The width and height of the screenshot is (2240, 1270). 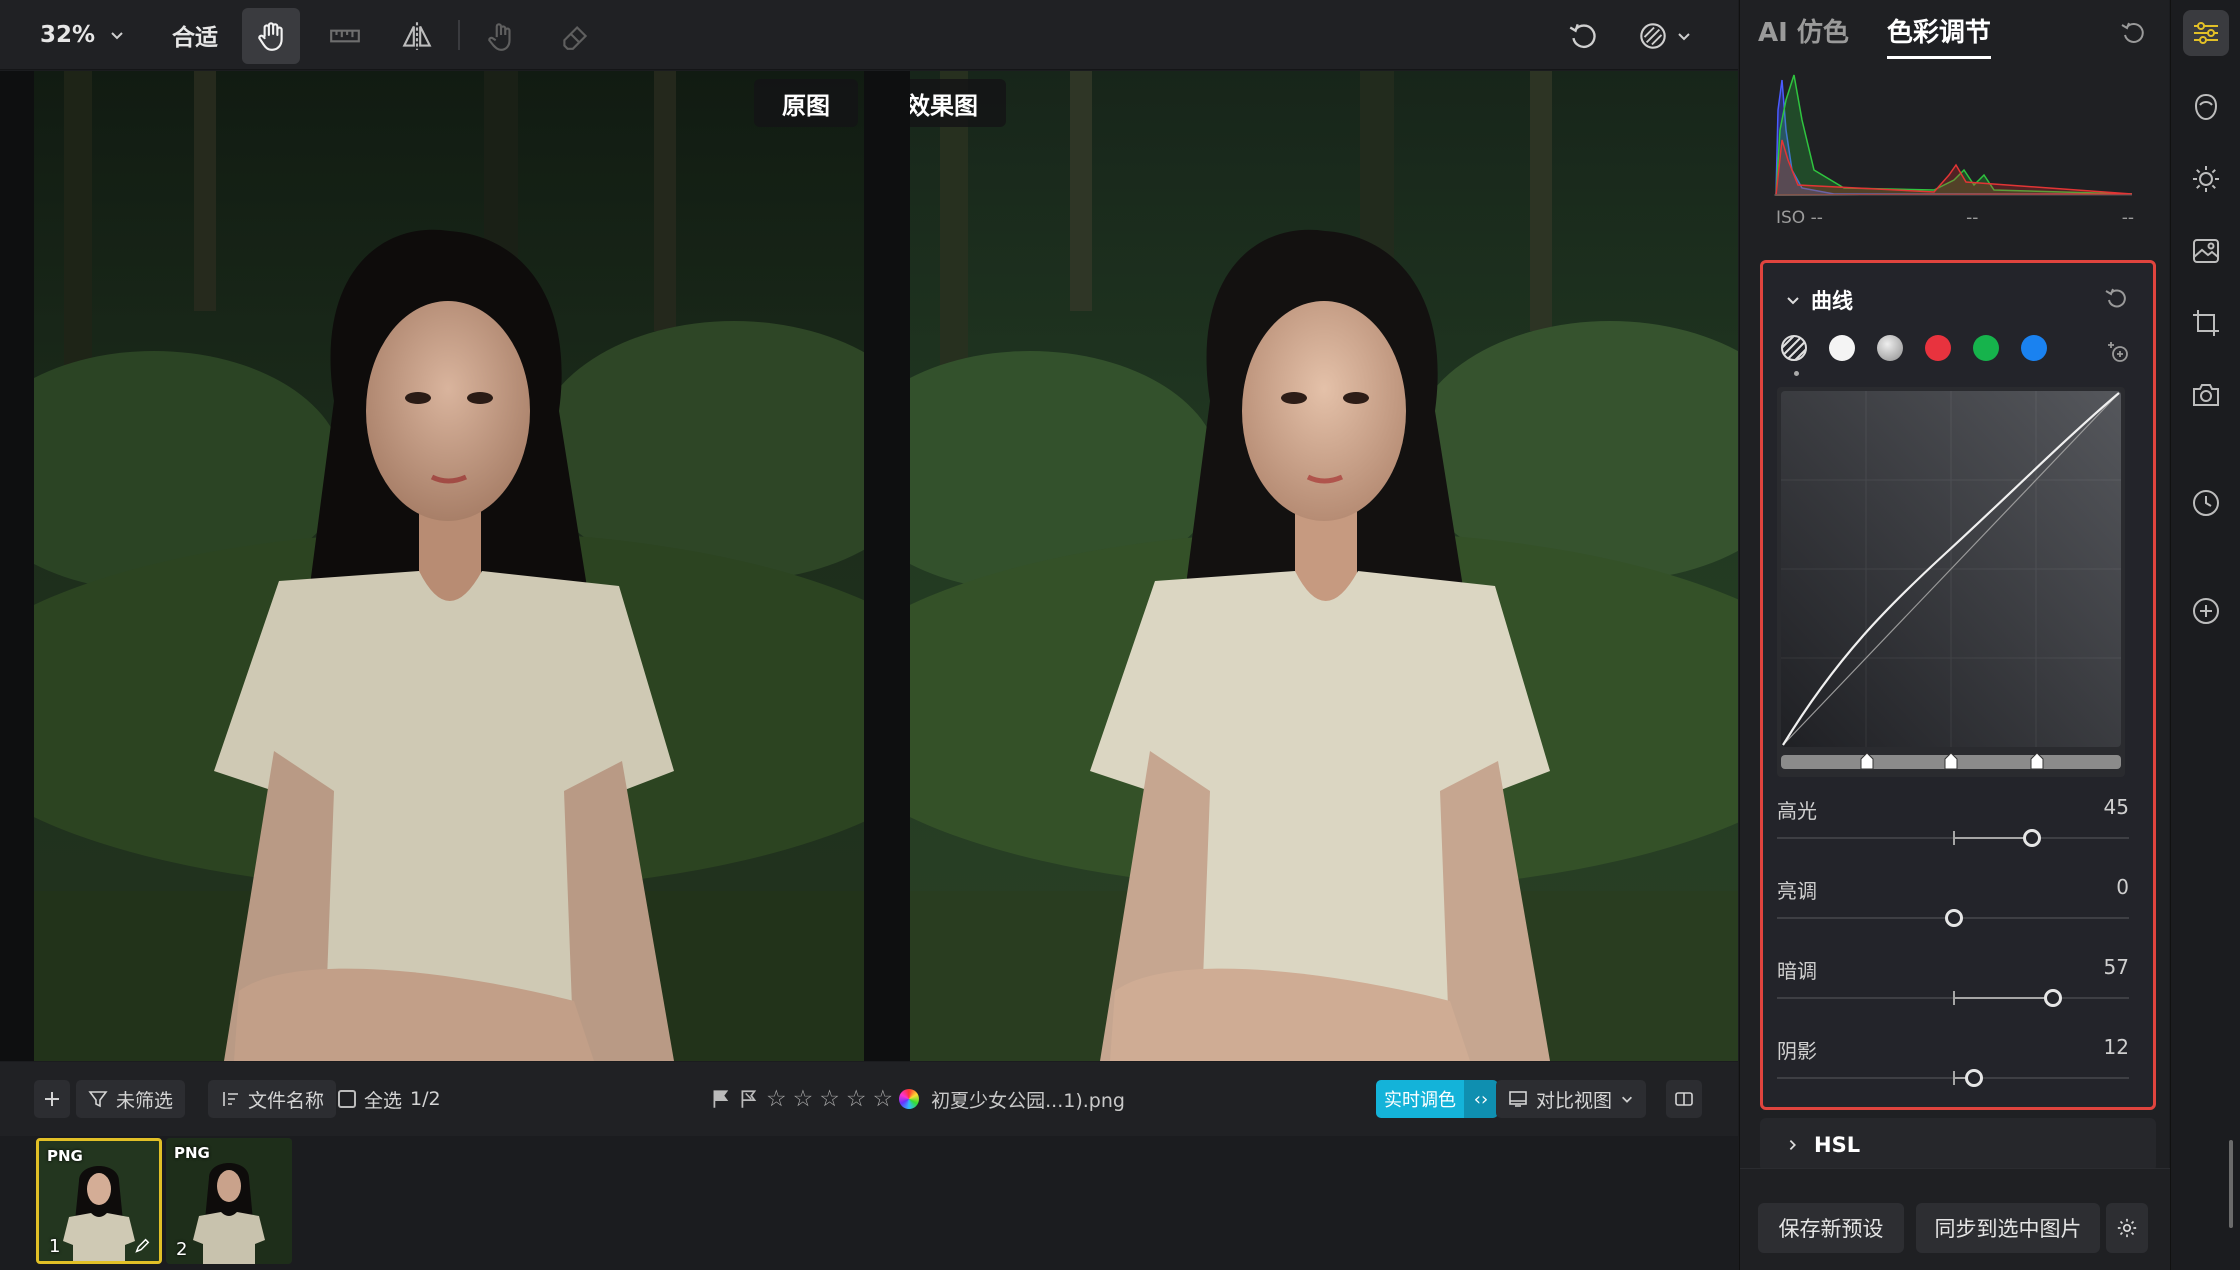 What do you see at coordinates (2206, 107) in the screenshot?
I see `portrait-tool-button` at bounding box center [2206, 107].